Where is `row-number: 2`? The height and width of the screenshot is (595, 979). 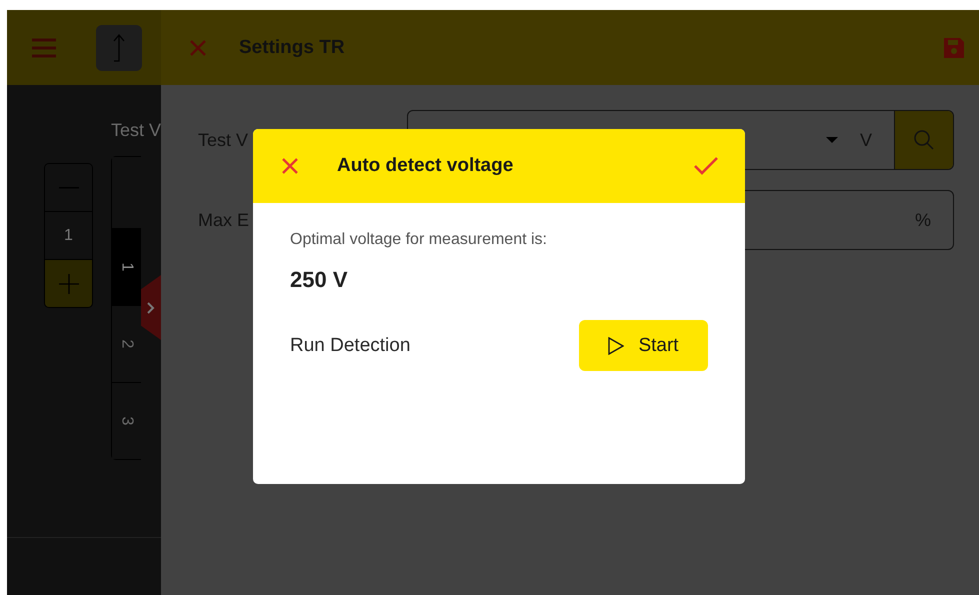
row-number: 2 is located at coordinates (127, 344).